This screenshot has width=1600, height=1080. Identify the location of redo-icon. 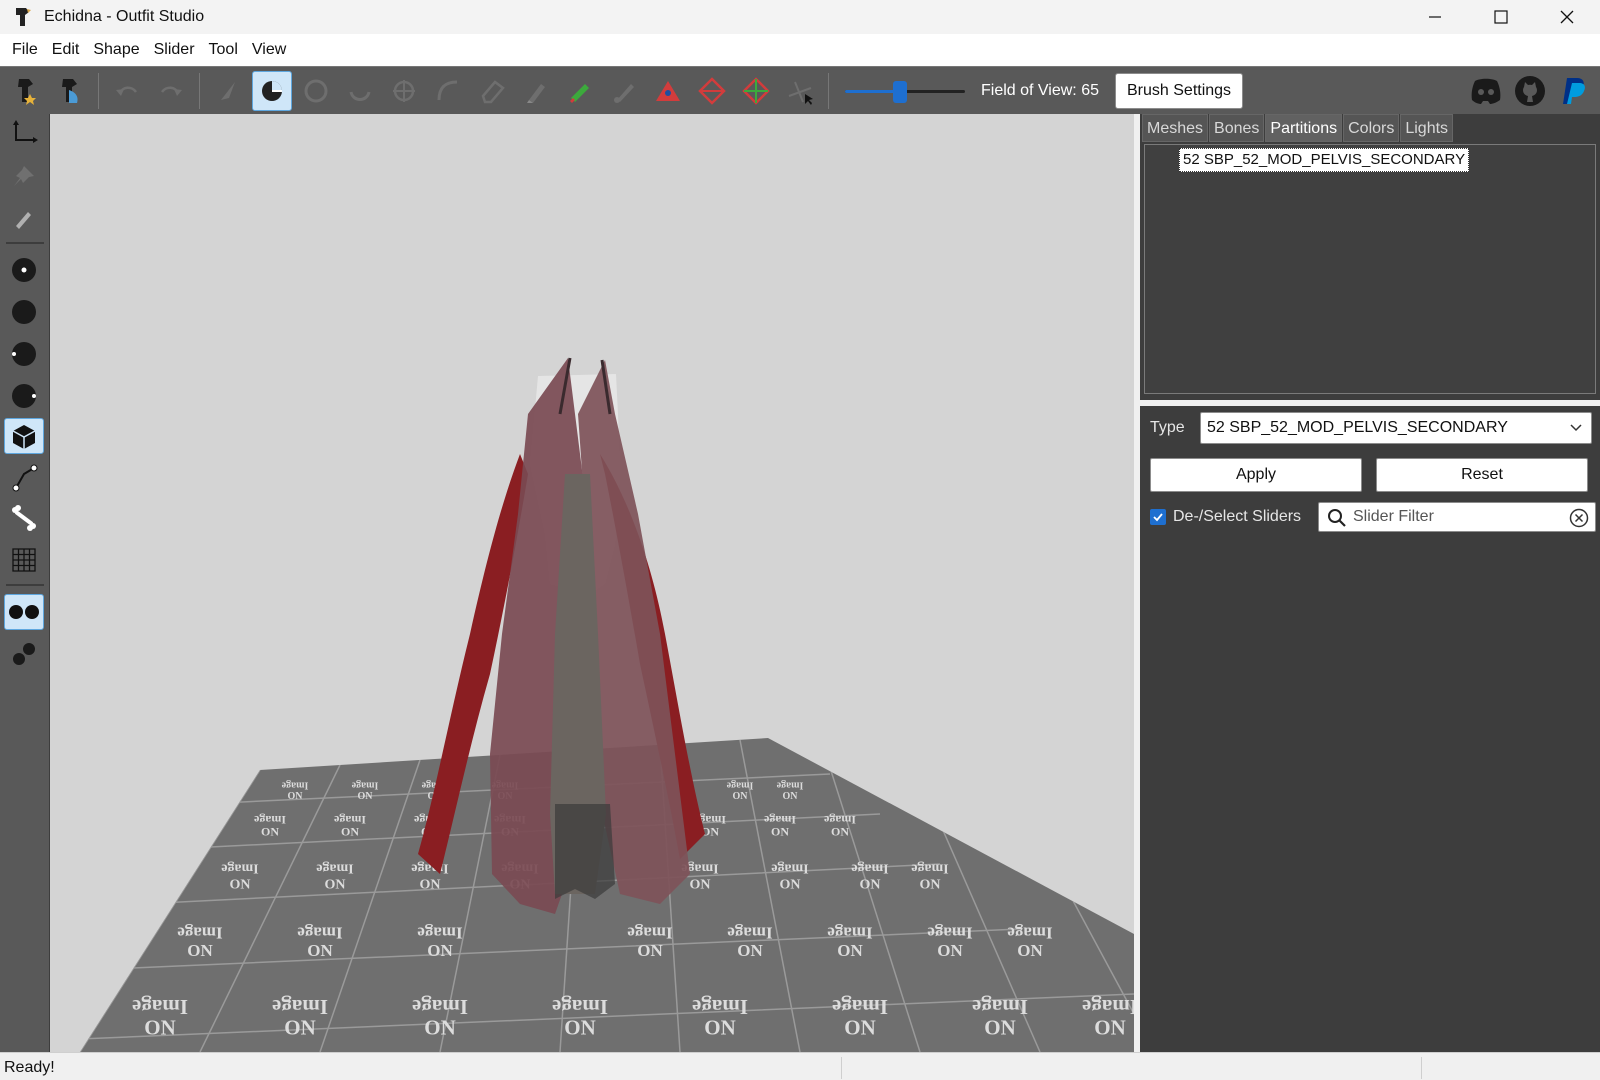
(171, 91).